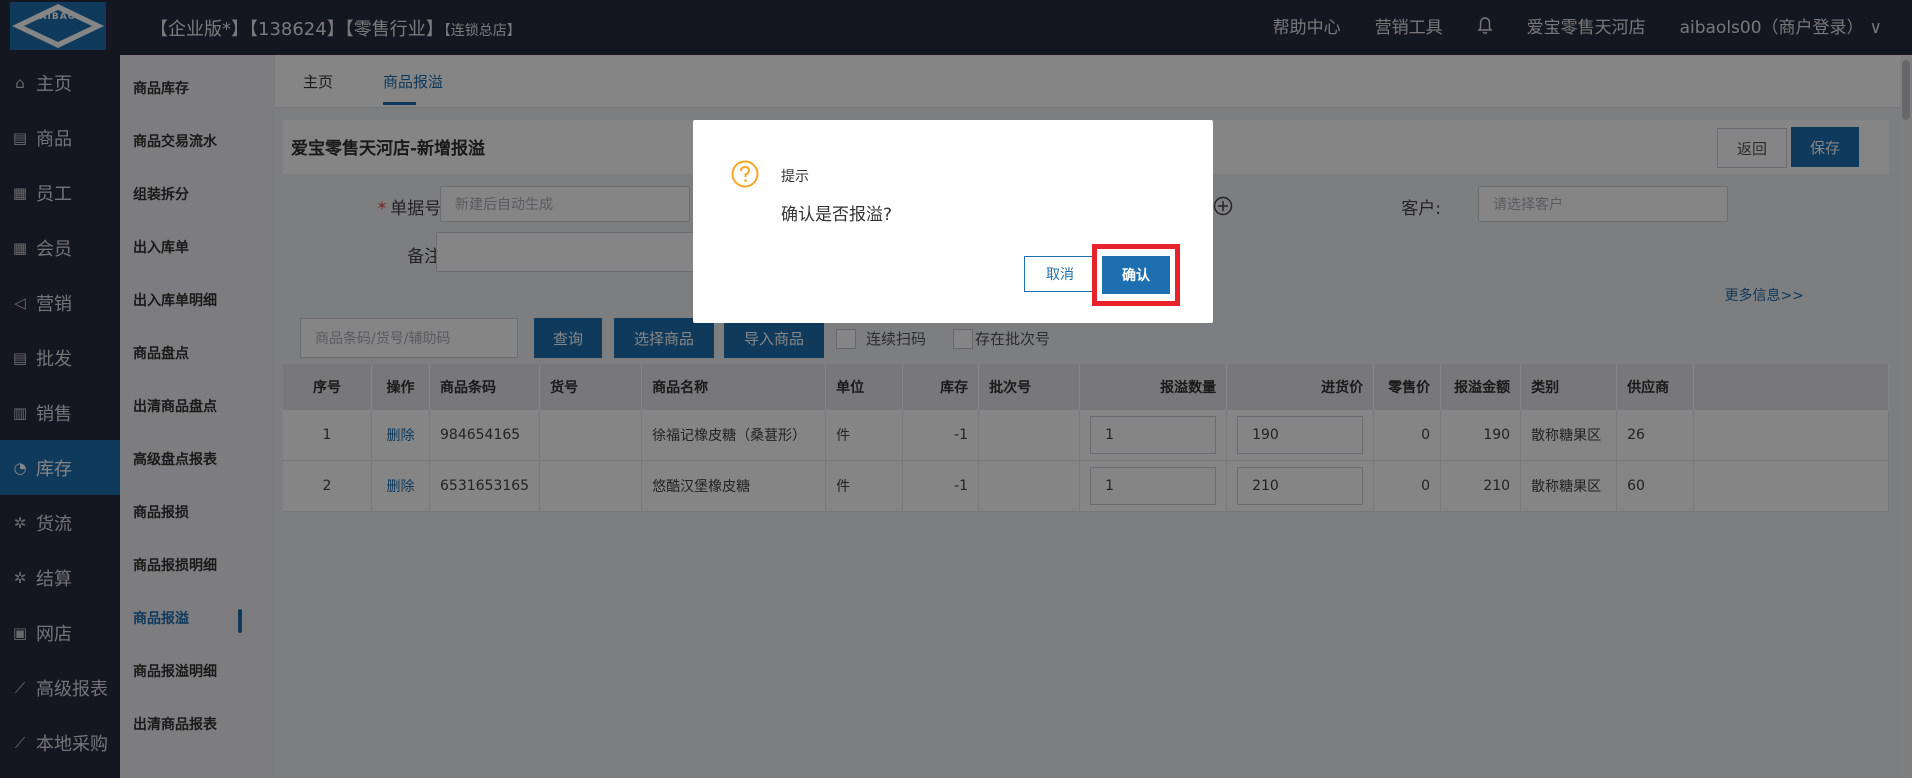 This screenshot has width=1912, height=778. I want to click on dialog-title: 提示, so click(795, 177).